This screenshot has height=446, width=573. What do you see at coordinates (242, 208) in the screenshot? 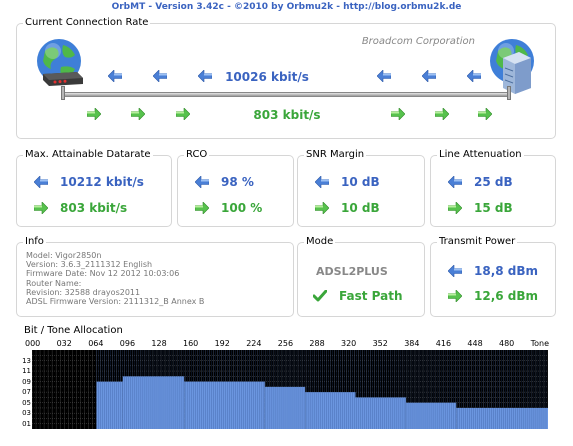
I see `rco-up: 100 %` at bounding box center [242, 208].